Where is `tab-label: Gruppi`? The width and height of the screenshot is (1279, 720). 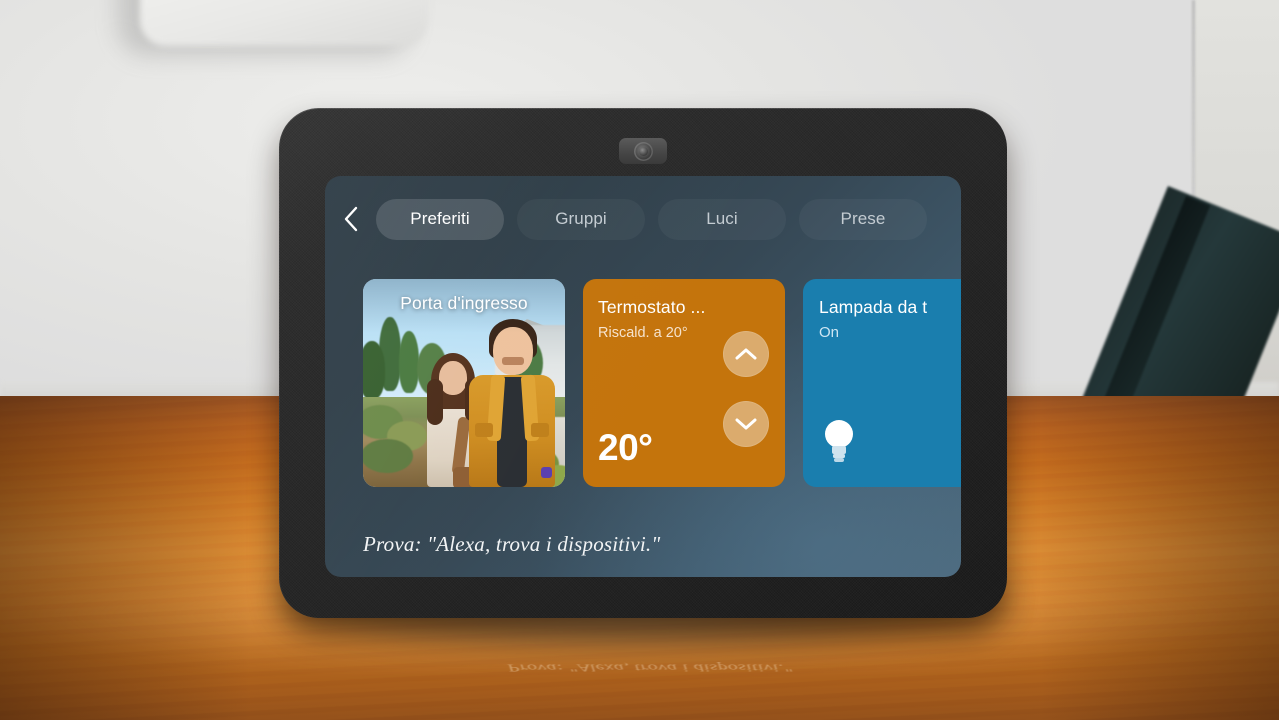
tab-label: Gruppi is located at coordinates (581, 218).